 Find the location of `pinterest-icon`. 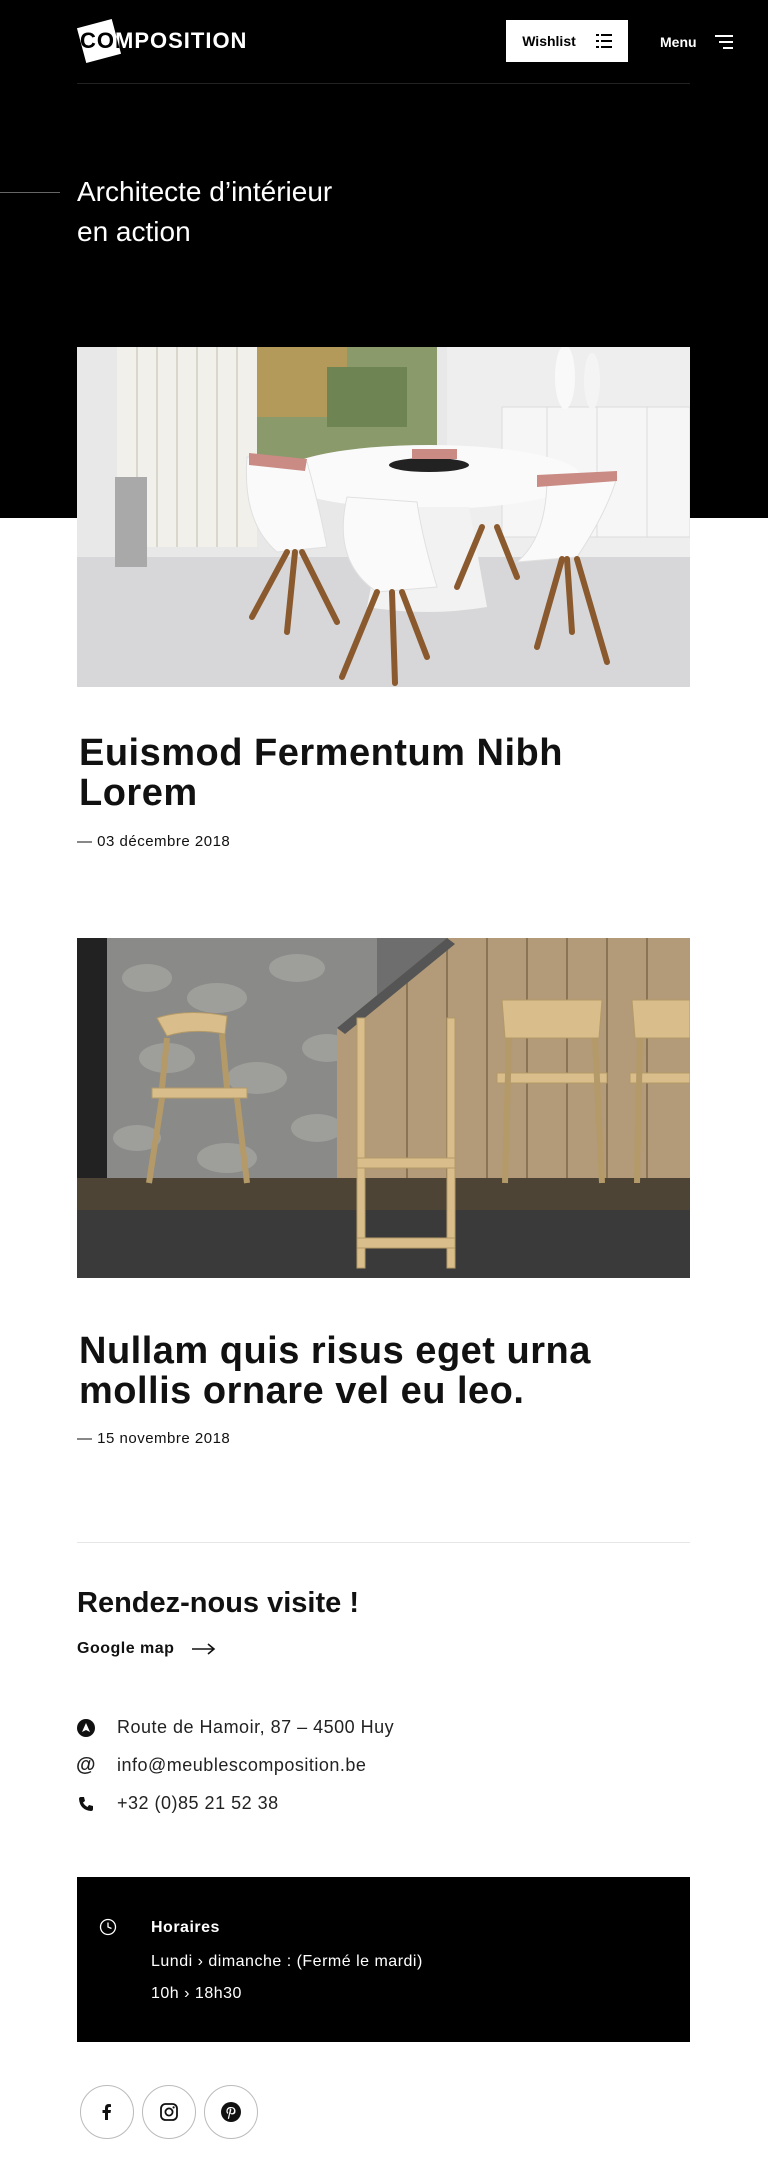

pinterest-icon is located at coordinates (231, 2112).